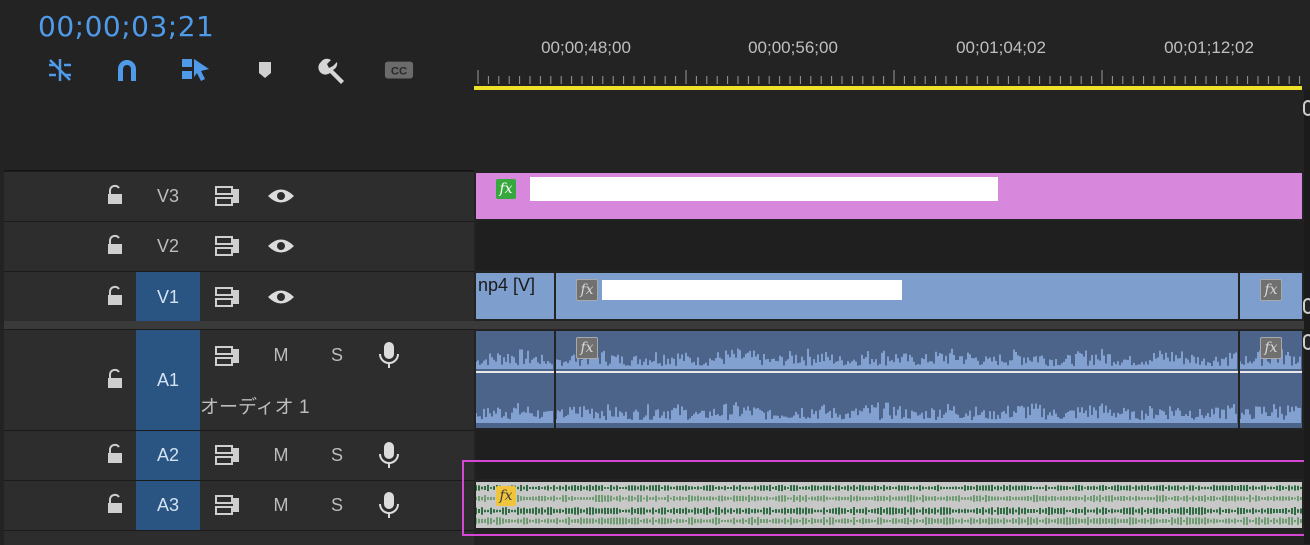 The image size is (1310, 545). I want to click on track-name: V3, so click(168, 196).